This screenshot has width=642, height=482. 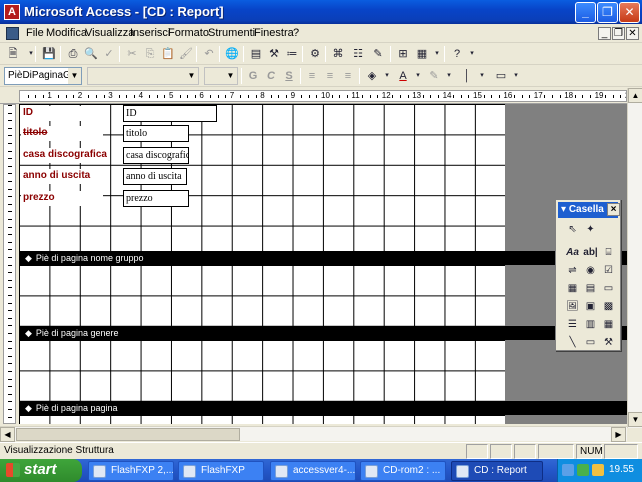 I want to click on menu-finestra: Finestra, so click(x=274, y=33).